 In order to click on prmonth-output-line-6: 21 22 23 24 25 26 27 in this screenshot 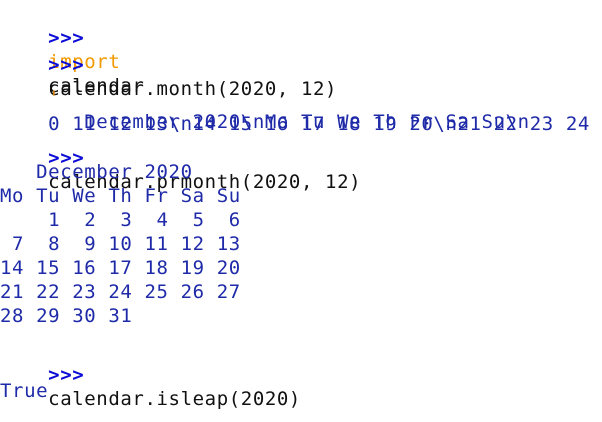, I will do `click(120, 292)`.